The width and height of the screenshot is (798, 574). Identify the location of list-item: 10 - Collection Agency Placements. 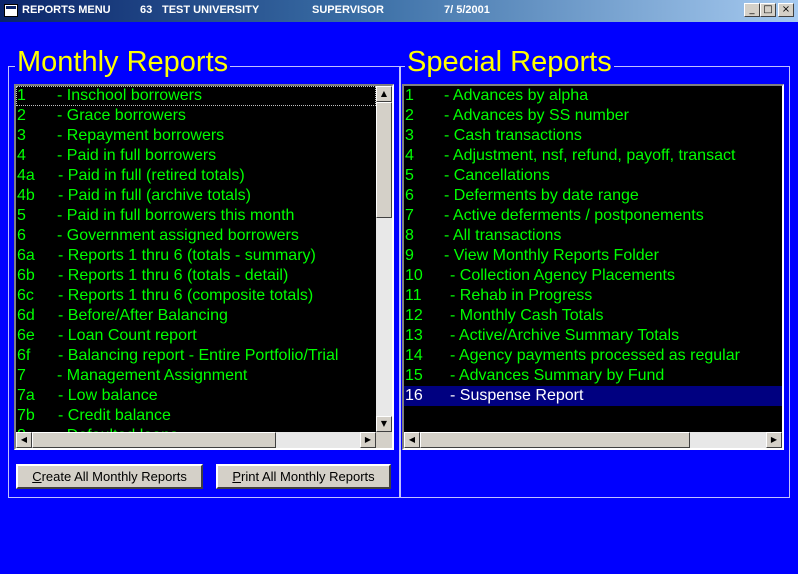
(593, 276).